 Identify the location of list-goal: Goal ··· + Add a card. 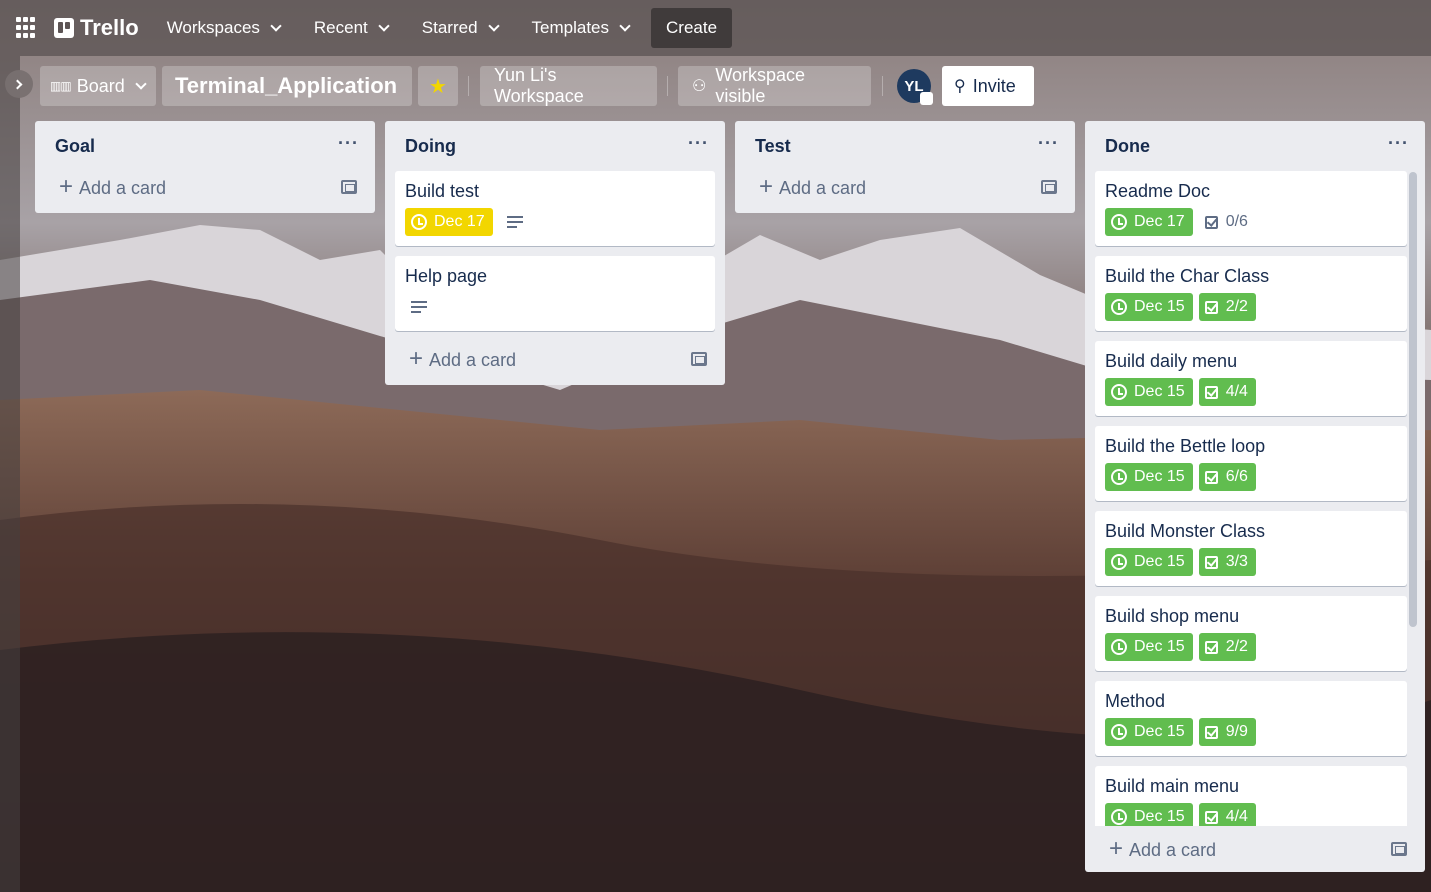
(205, 167).